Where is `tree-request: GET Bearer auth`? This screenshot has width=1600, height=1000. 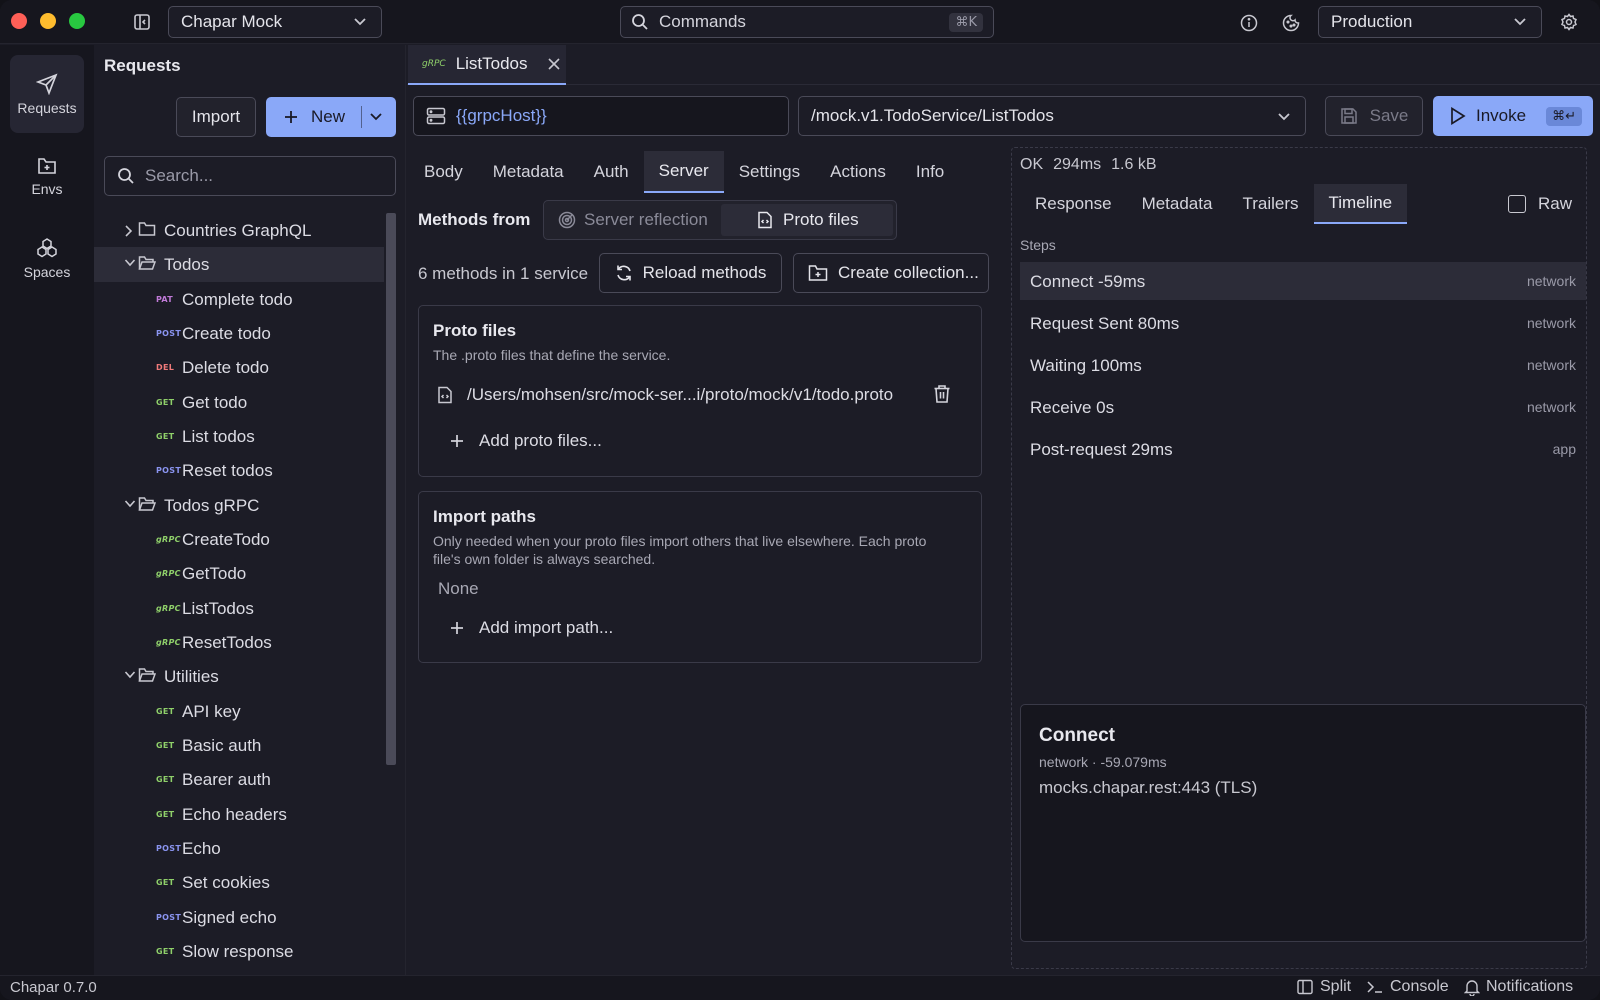
tree-request: GET Bearer auth is located at coordinates (239, 779).